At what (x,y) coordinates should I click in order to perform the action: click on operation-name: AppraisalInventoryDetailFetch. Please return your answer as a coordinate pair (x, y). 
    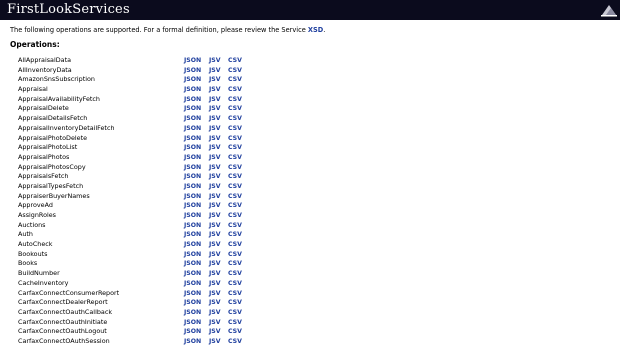
    Looking at the image, I should click on (66, 127).